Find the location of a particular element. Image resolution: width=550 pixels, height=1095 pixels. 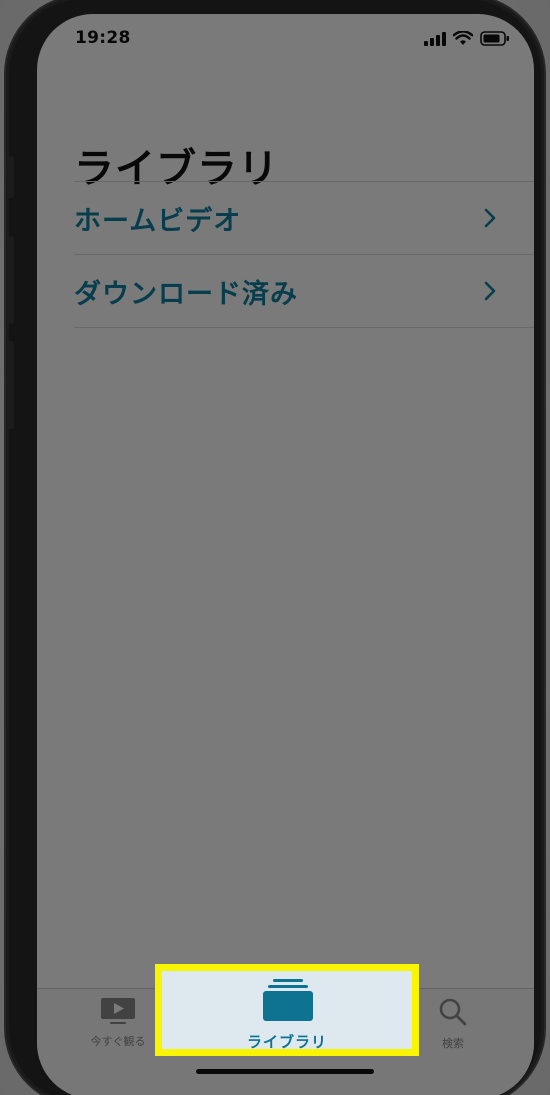

status-icons is located at coordinates (467, 38).